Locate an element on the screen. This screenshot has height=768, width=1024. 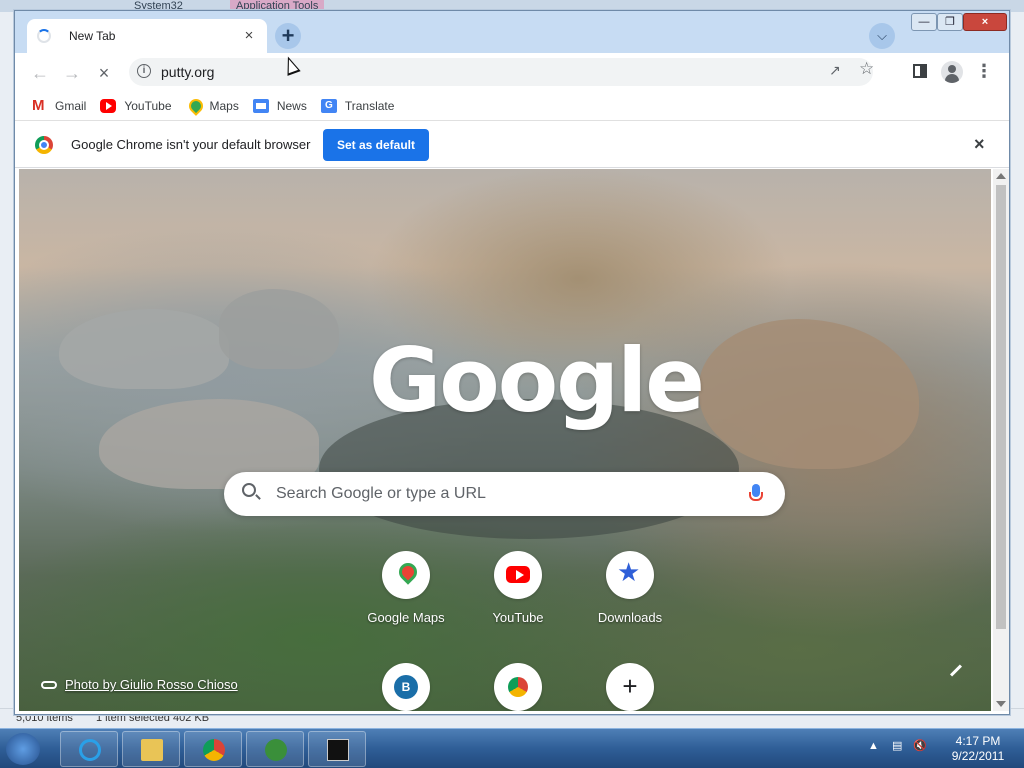
taskbar-clock: 4:17 PM 9/22/2011 is located at coordinates (978, 749).